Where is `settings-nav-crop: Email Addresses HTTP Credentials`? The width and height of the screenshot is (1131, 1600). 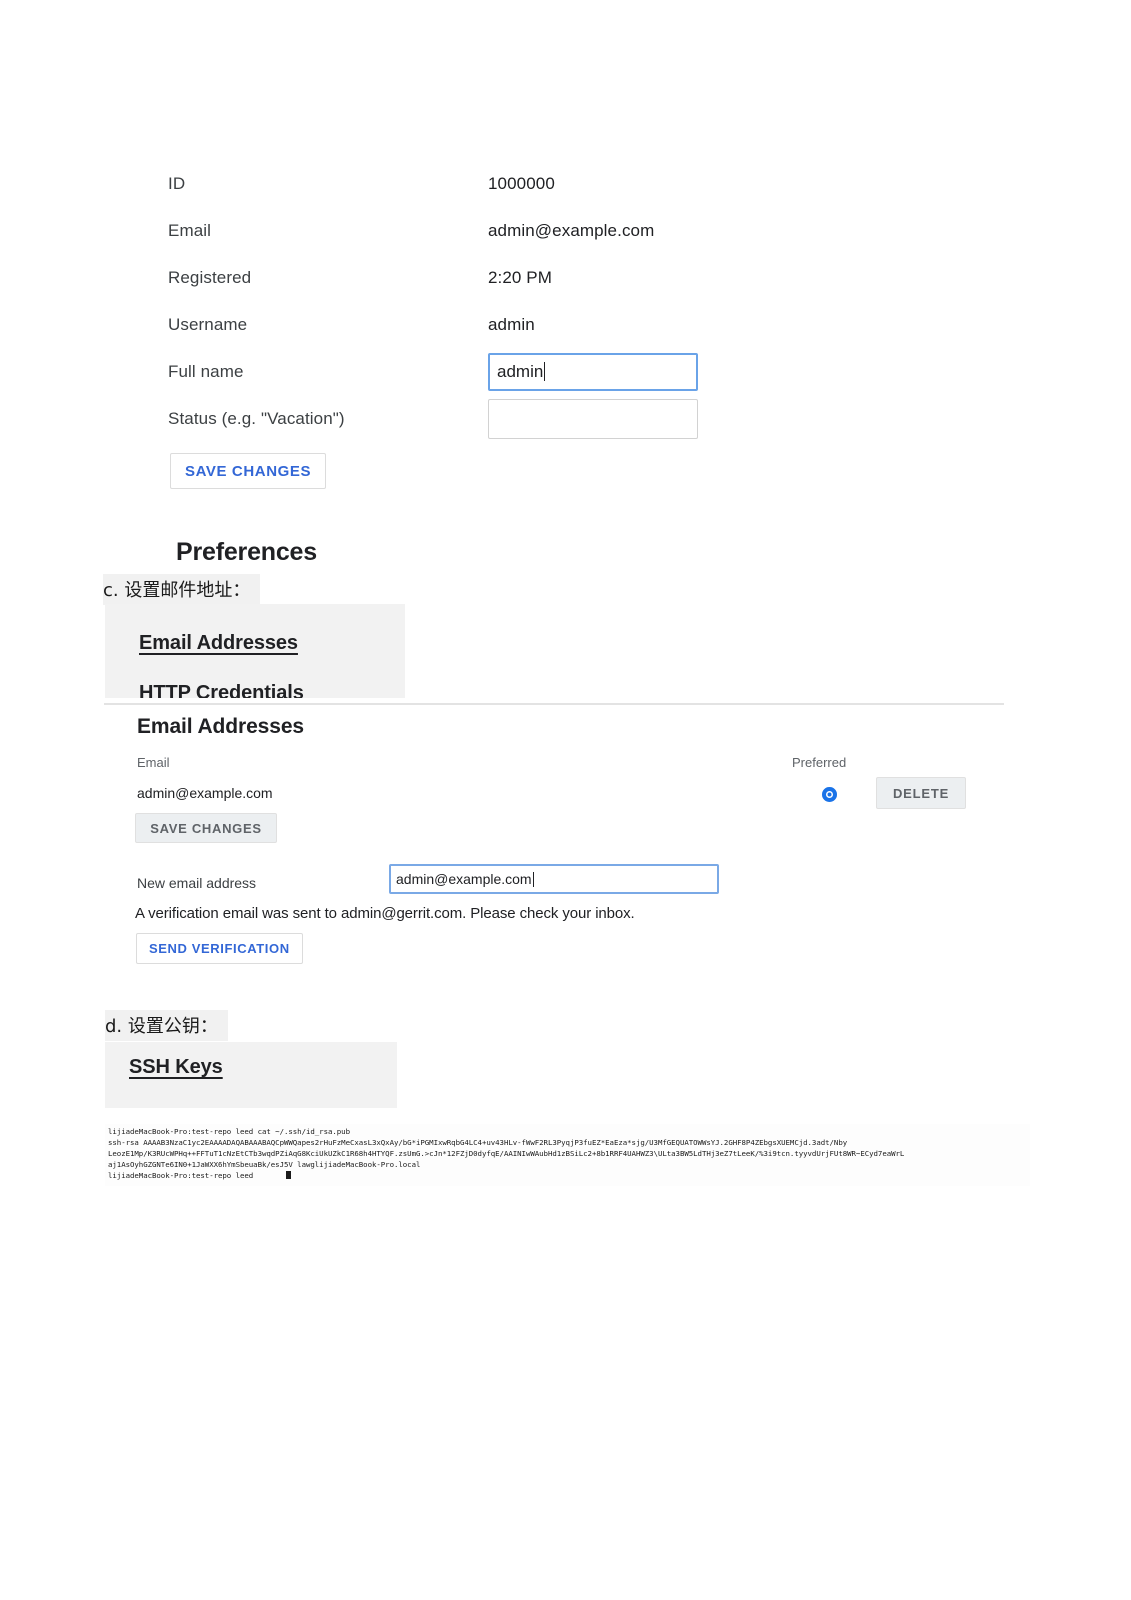 settings-nav-crop: Email Addresses HTTP Credentials is located at coordinates (255, 651).